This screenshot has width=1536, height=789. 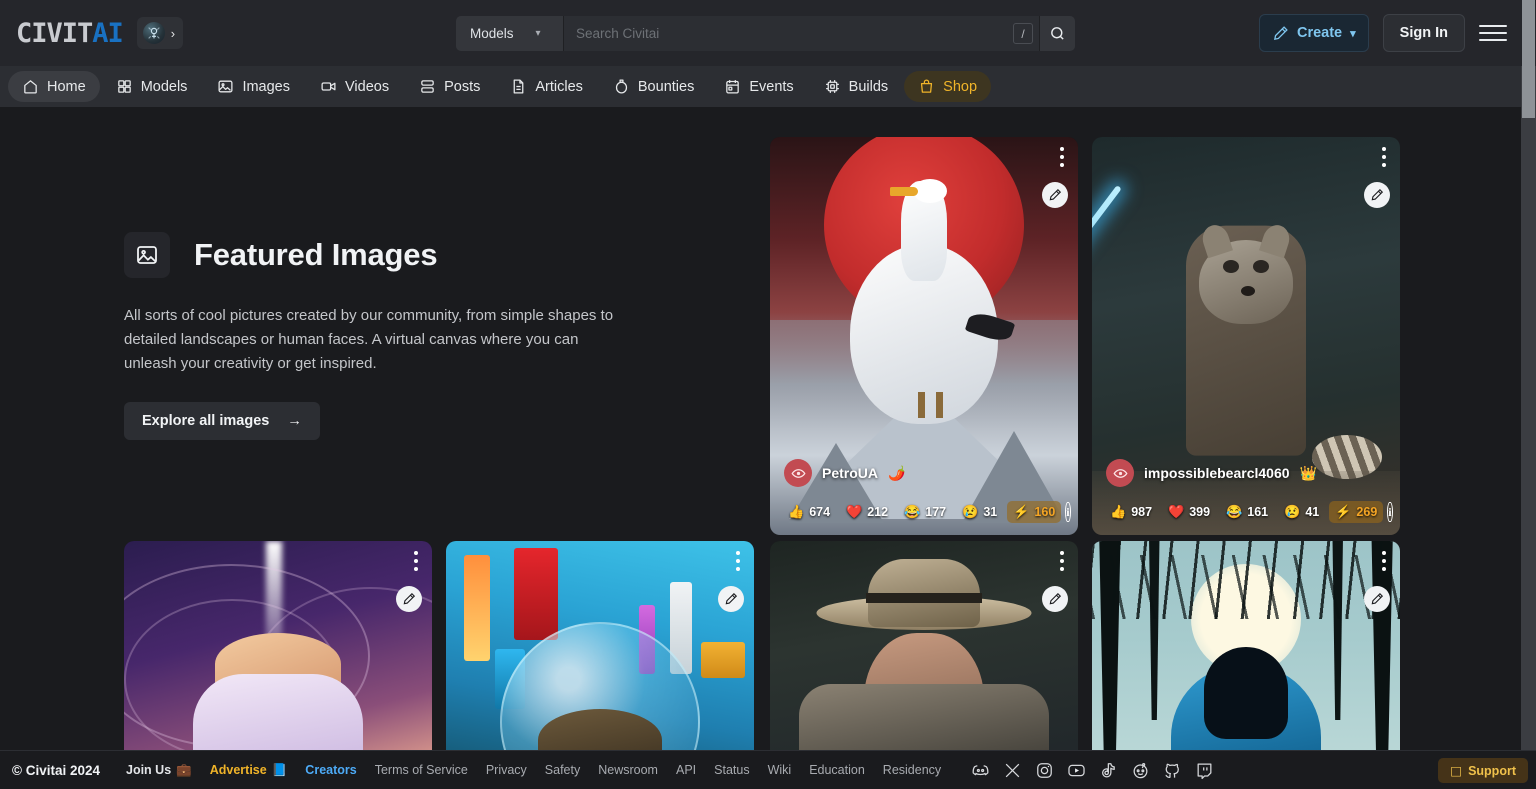 I want to click on twitch-icon, so click(x=1204, y=770).